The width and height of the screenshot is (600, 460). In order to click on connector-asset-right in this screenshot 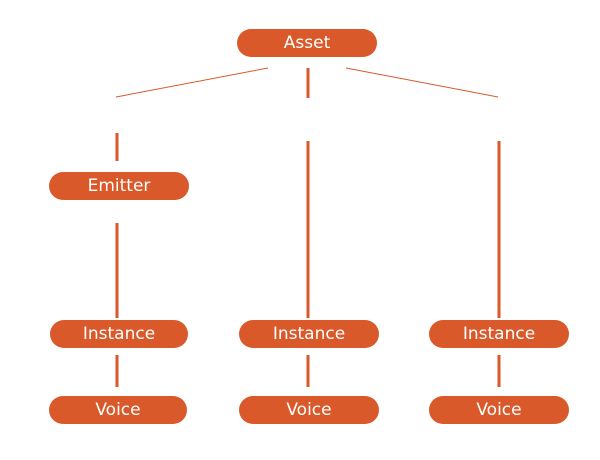, I will do `click(422, 82)`.